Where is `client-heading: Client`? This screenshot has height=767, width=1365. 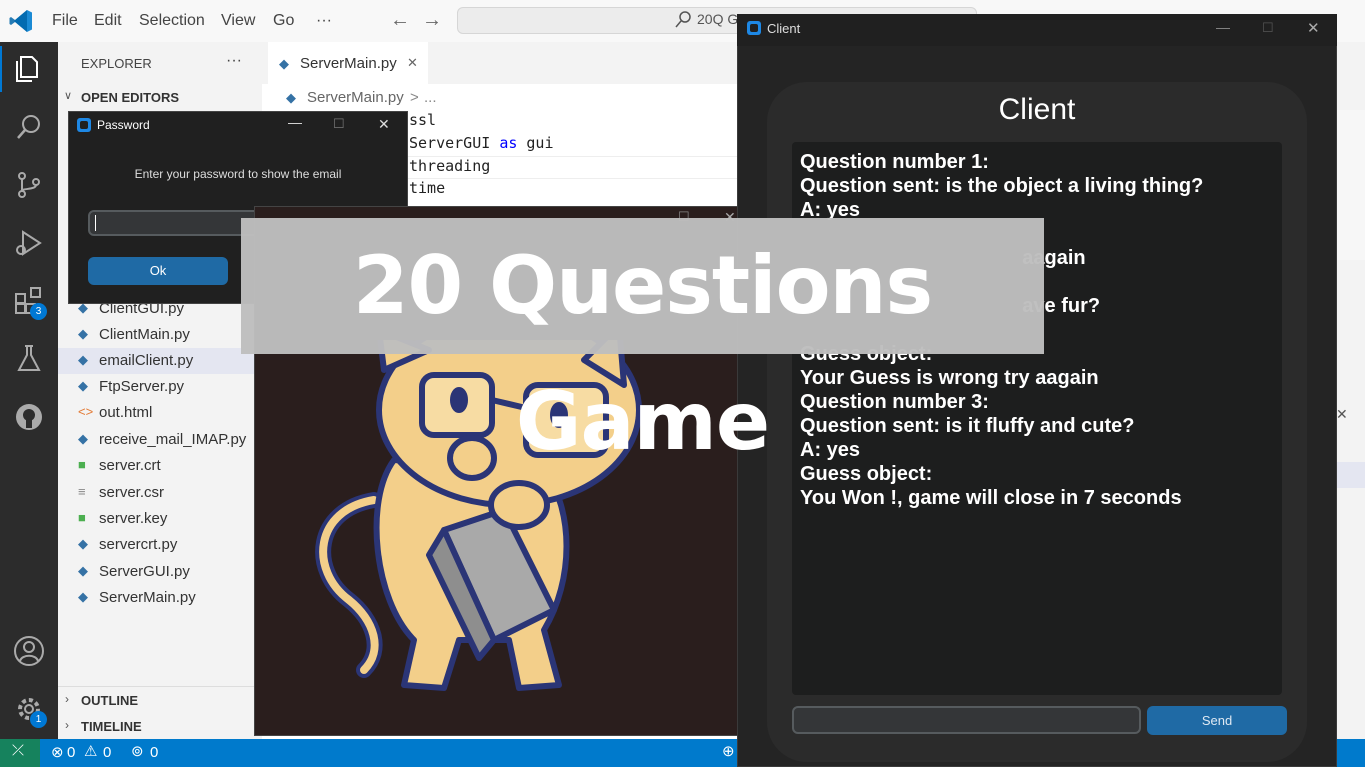
client-heading: Client is located at coordinates (1037, 109).